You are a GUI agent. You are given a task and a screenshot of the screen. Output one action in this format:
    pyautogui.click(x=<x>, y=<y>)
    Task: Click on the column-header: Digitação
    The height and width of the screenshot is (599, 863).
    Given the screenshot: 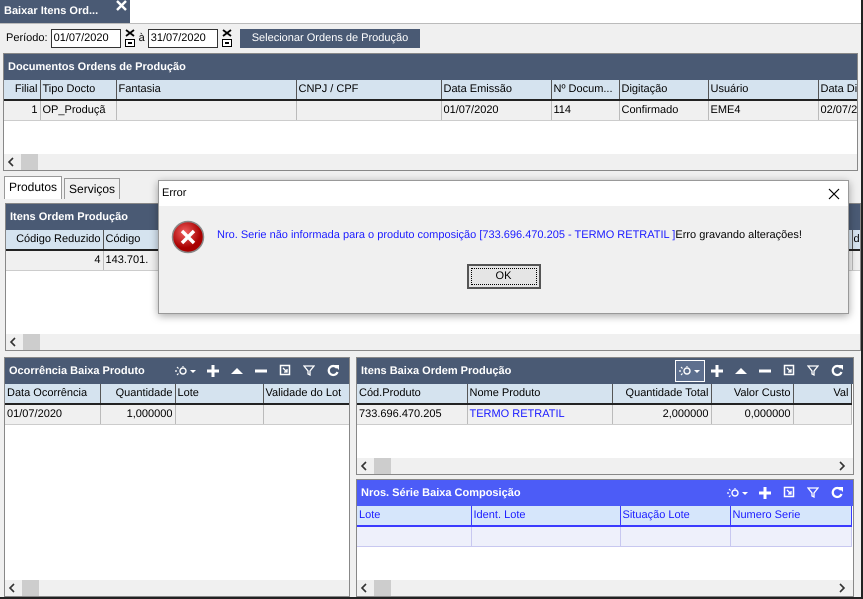 What is the action you would take?
    pyautogui.click(x=663, y=90)
    